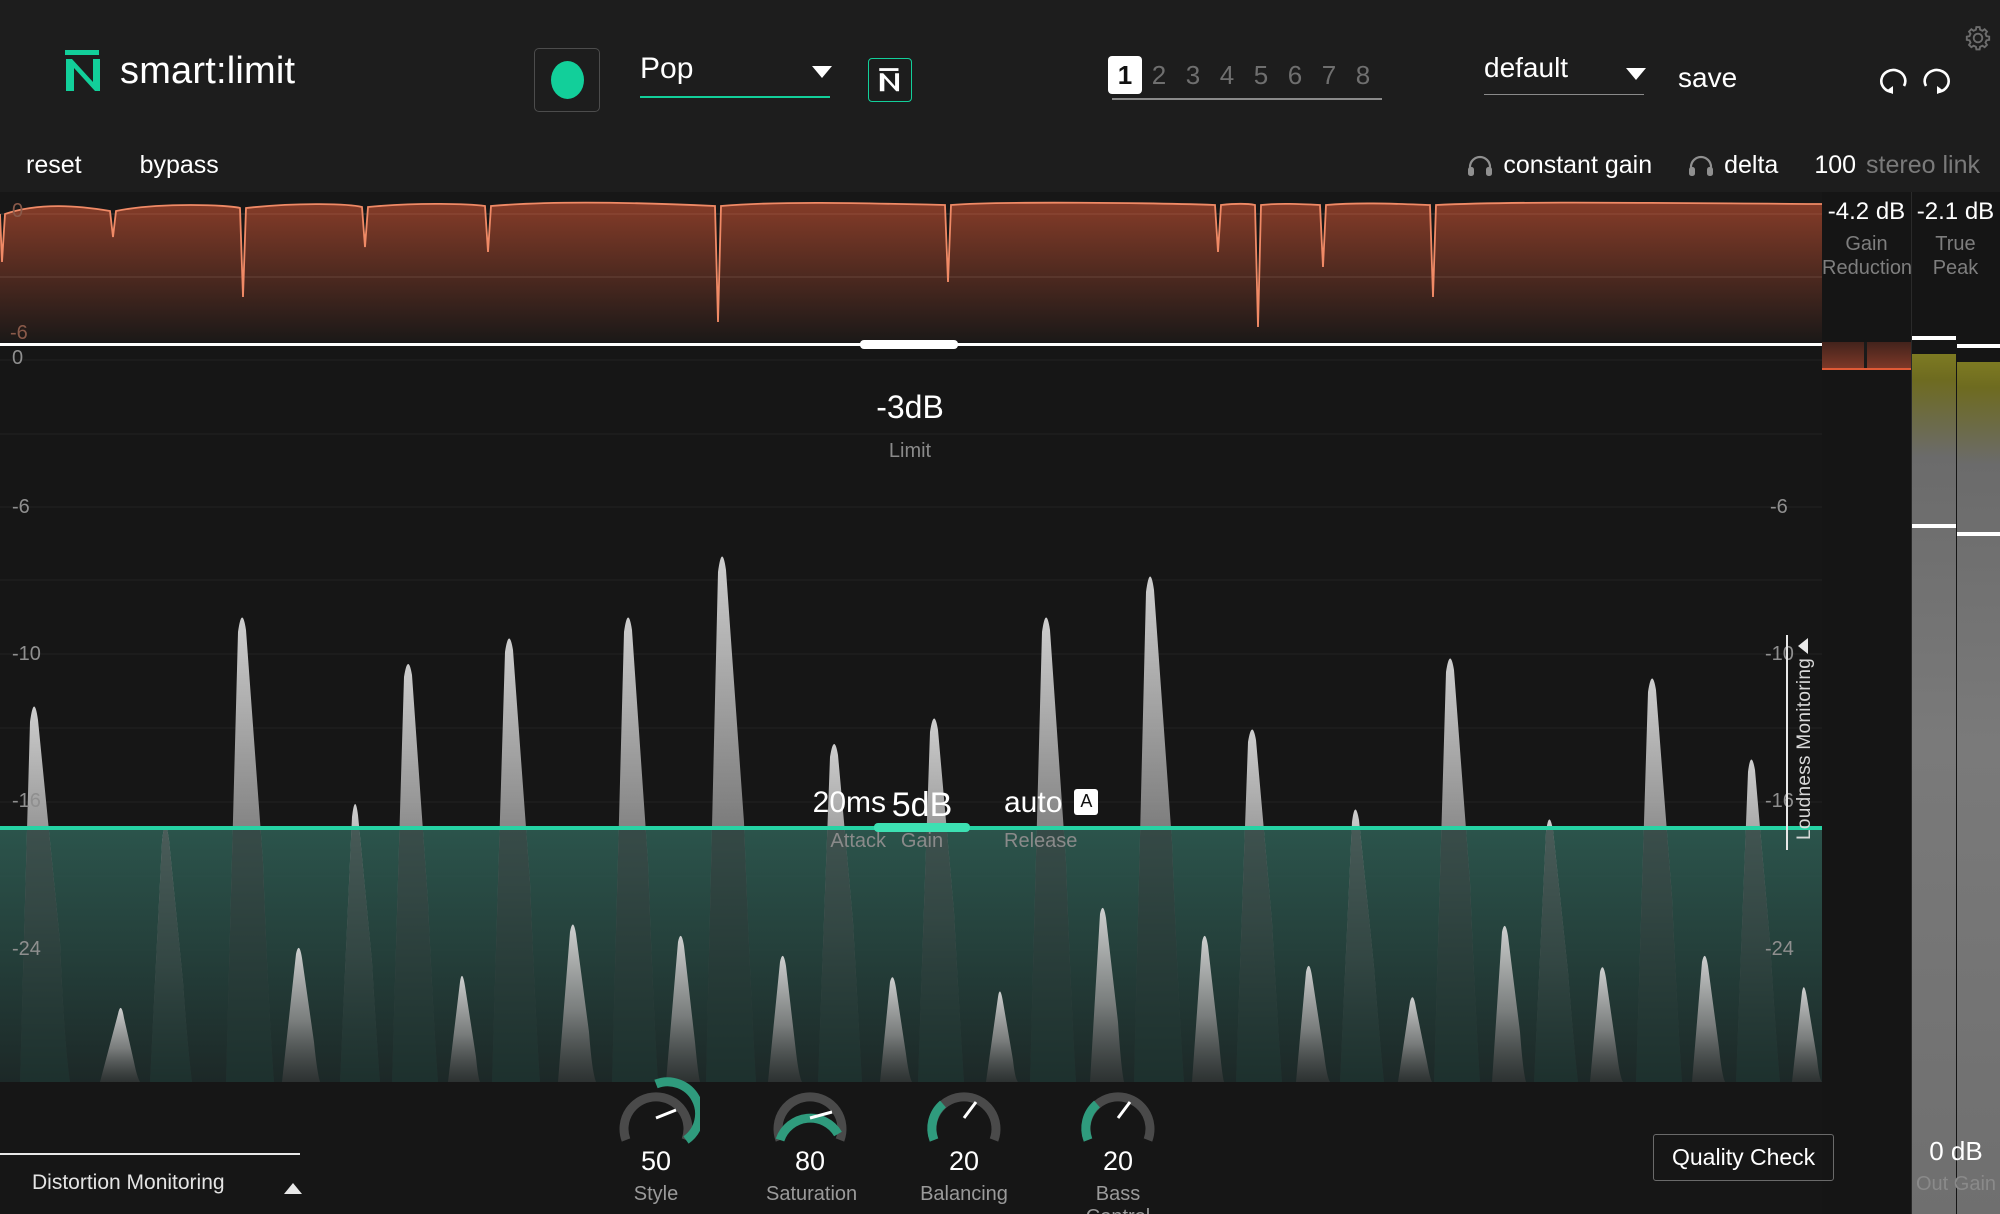 This screenshot has height=1214, width=2000. Describe the element at coordinates (1578, 165) in the screenshot. I see `constant-gain-label: constant gain` at that location.